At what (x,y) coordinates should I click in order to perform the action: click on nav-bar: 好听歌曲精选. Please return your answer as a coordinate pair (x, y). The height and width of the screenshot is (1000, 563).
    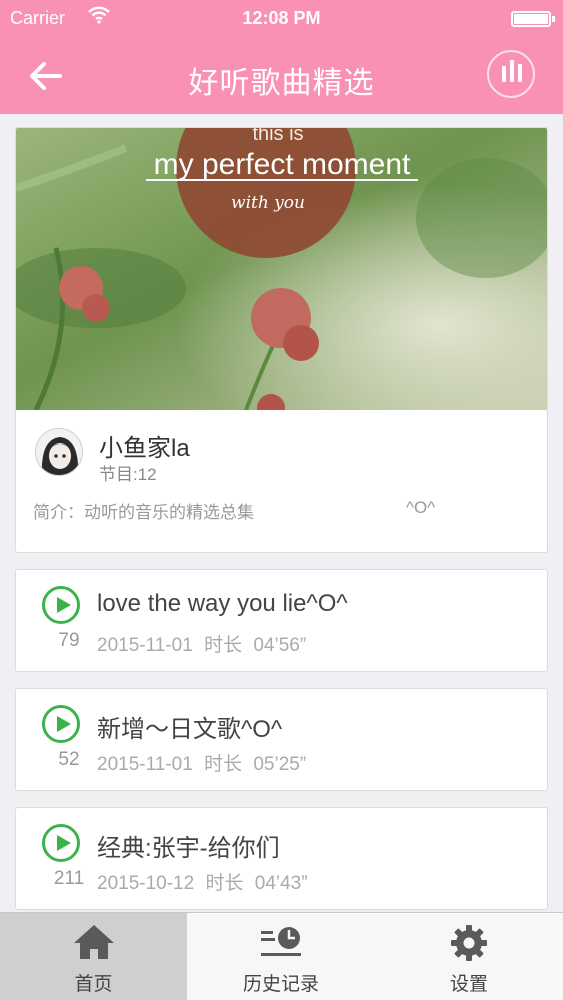
    Looking at the image, I should click on (281, 76).